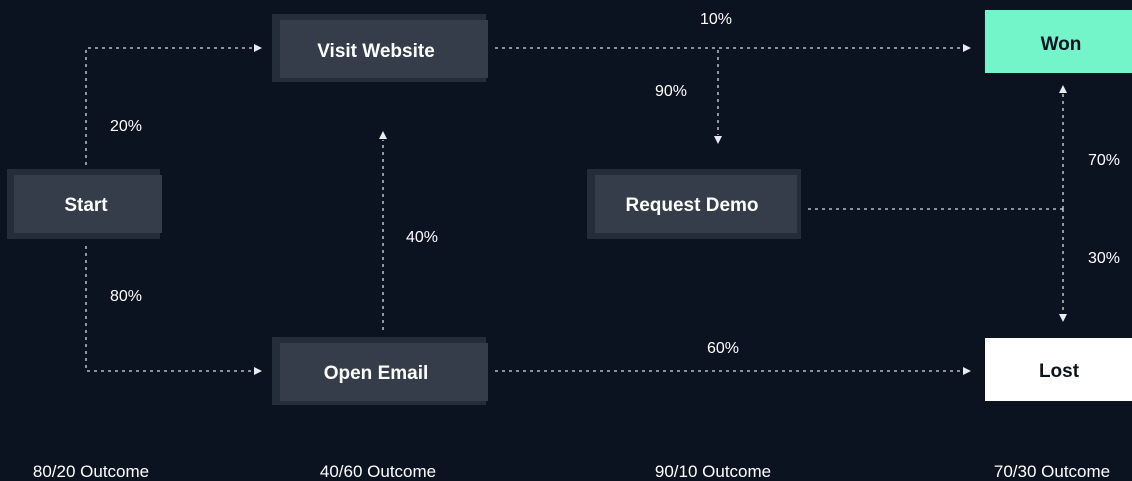 This screenshot has height=481, width=1132. What do you see at coordinates (1063, 147) in the screenshot?
I see `edge-demo-to-won` at bounding box center [1063, 147].